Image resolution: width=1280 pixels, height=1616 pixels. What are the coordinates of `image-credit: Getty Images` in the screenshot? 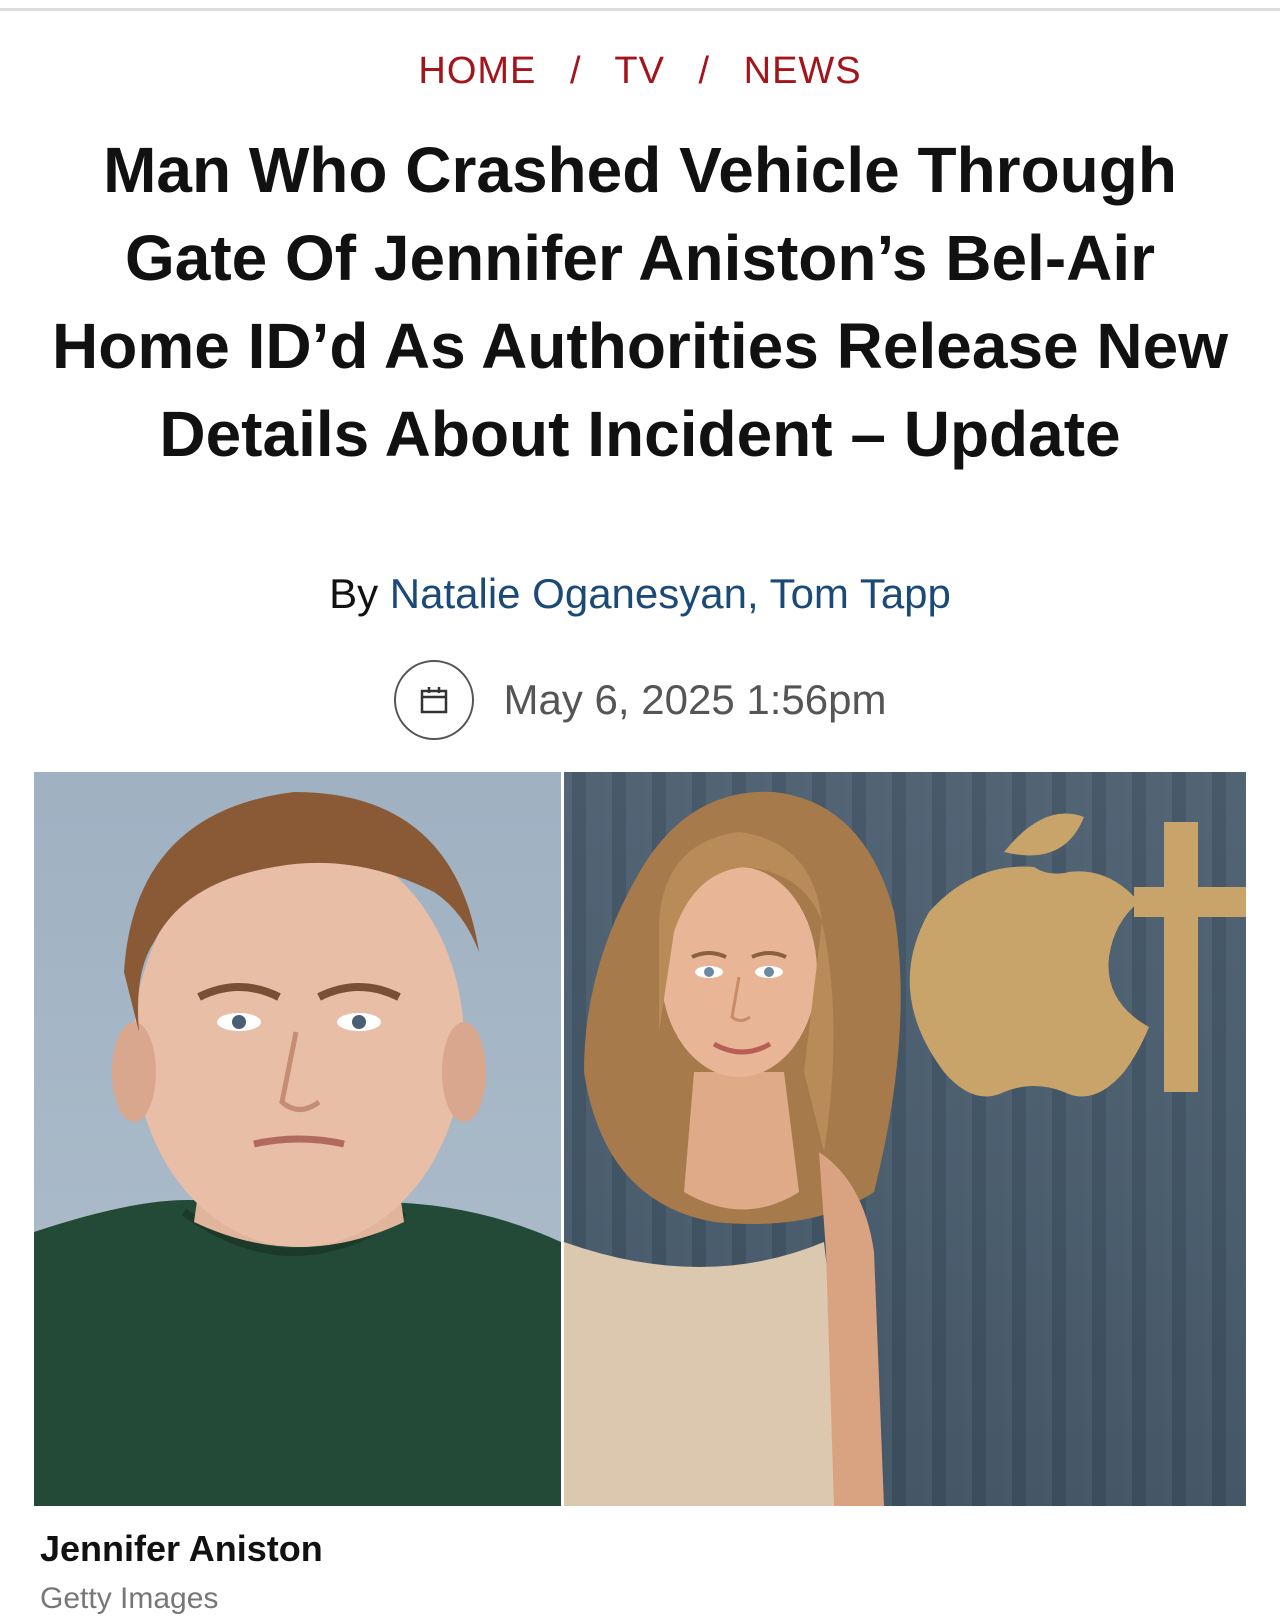 It's located at (129, 1598).